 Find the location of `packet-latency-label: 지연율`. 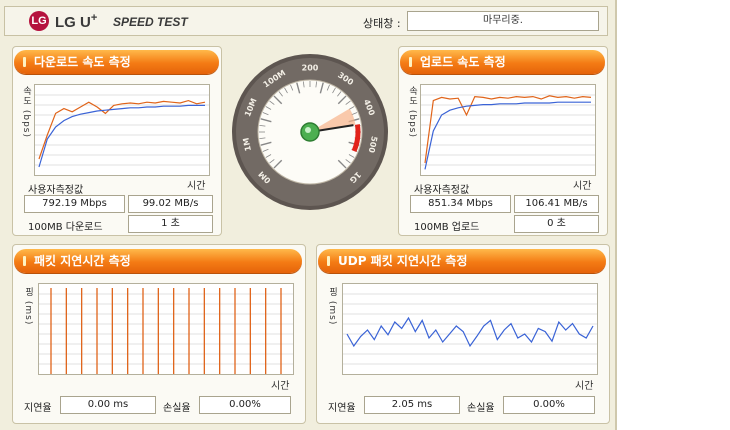

packet-latency-label: 지연율 is located at coordinates (38, 408).